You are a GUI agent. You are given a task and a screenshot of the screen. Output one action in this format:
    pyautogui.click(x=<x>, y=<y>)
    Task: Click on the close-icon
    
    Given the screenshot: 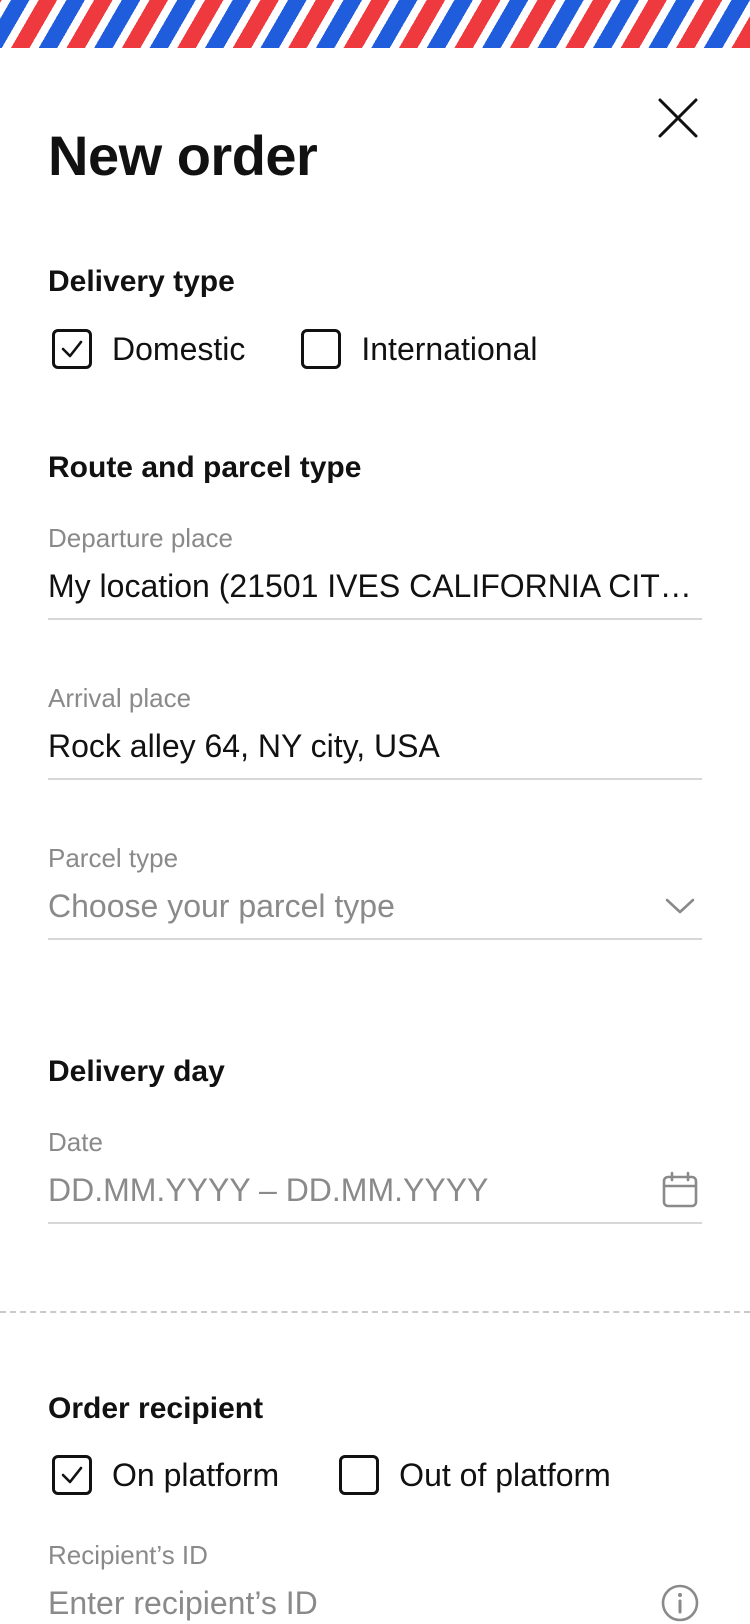 What is the action you would take?
    pyautogui.click(x=678, y=118)
    